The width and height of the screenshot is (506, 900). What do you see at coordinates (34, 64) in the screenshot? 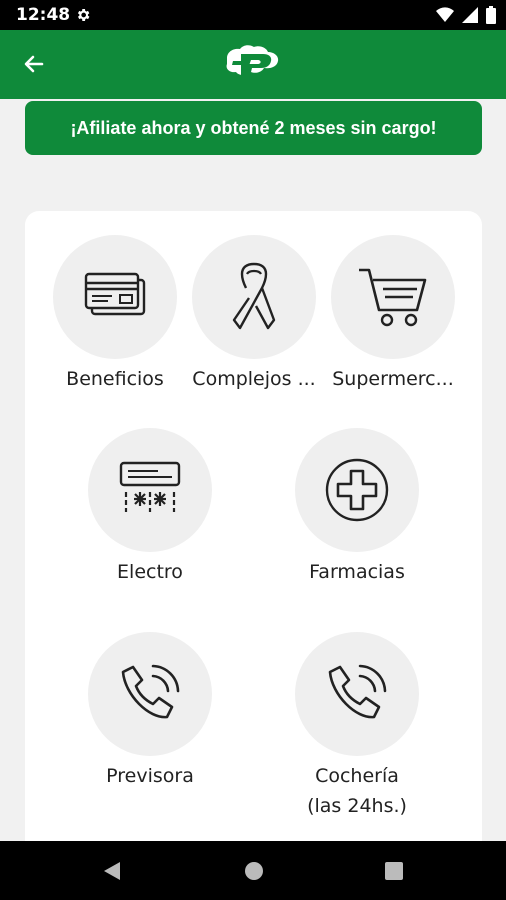
I see `back-arrow-icon` at bounding box center [34, 64].